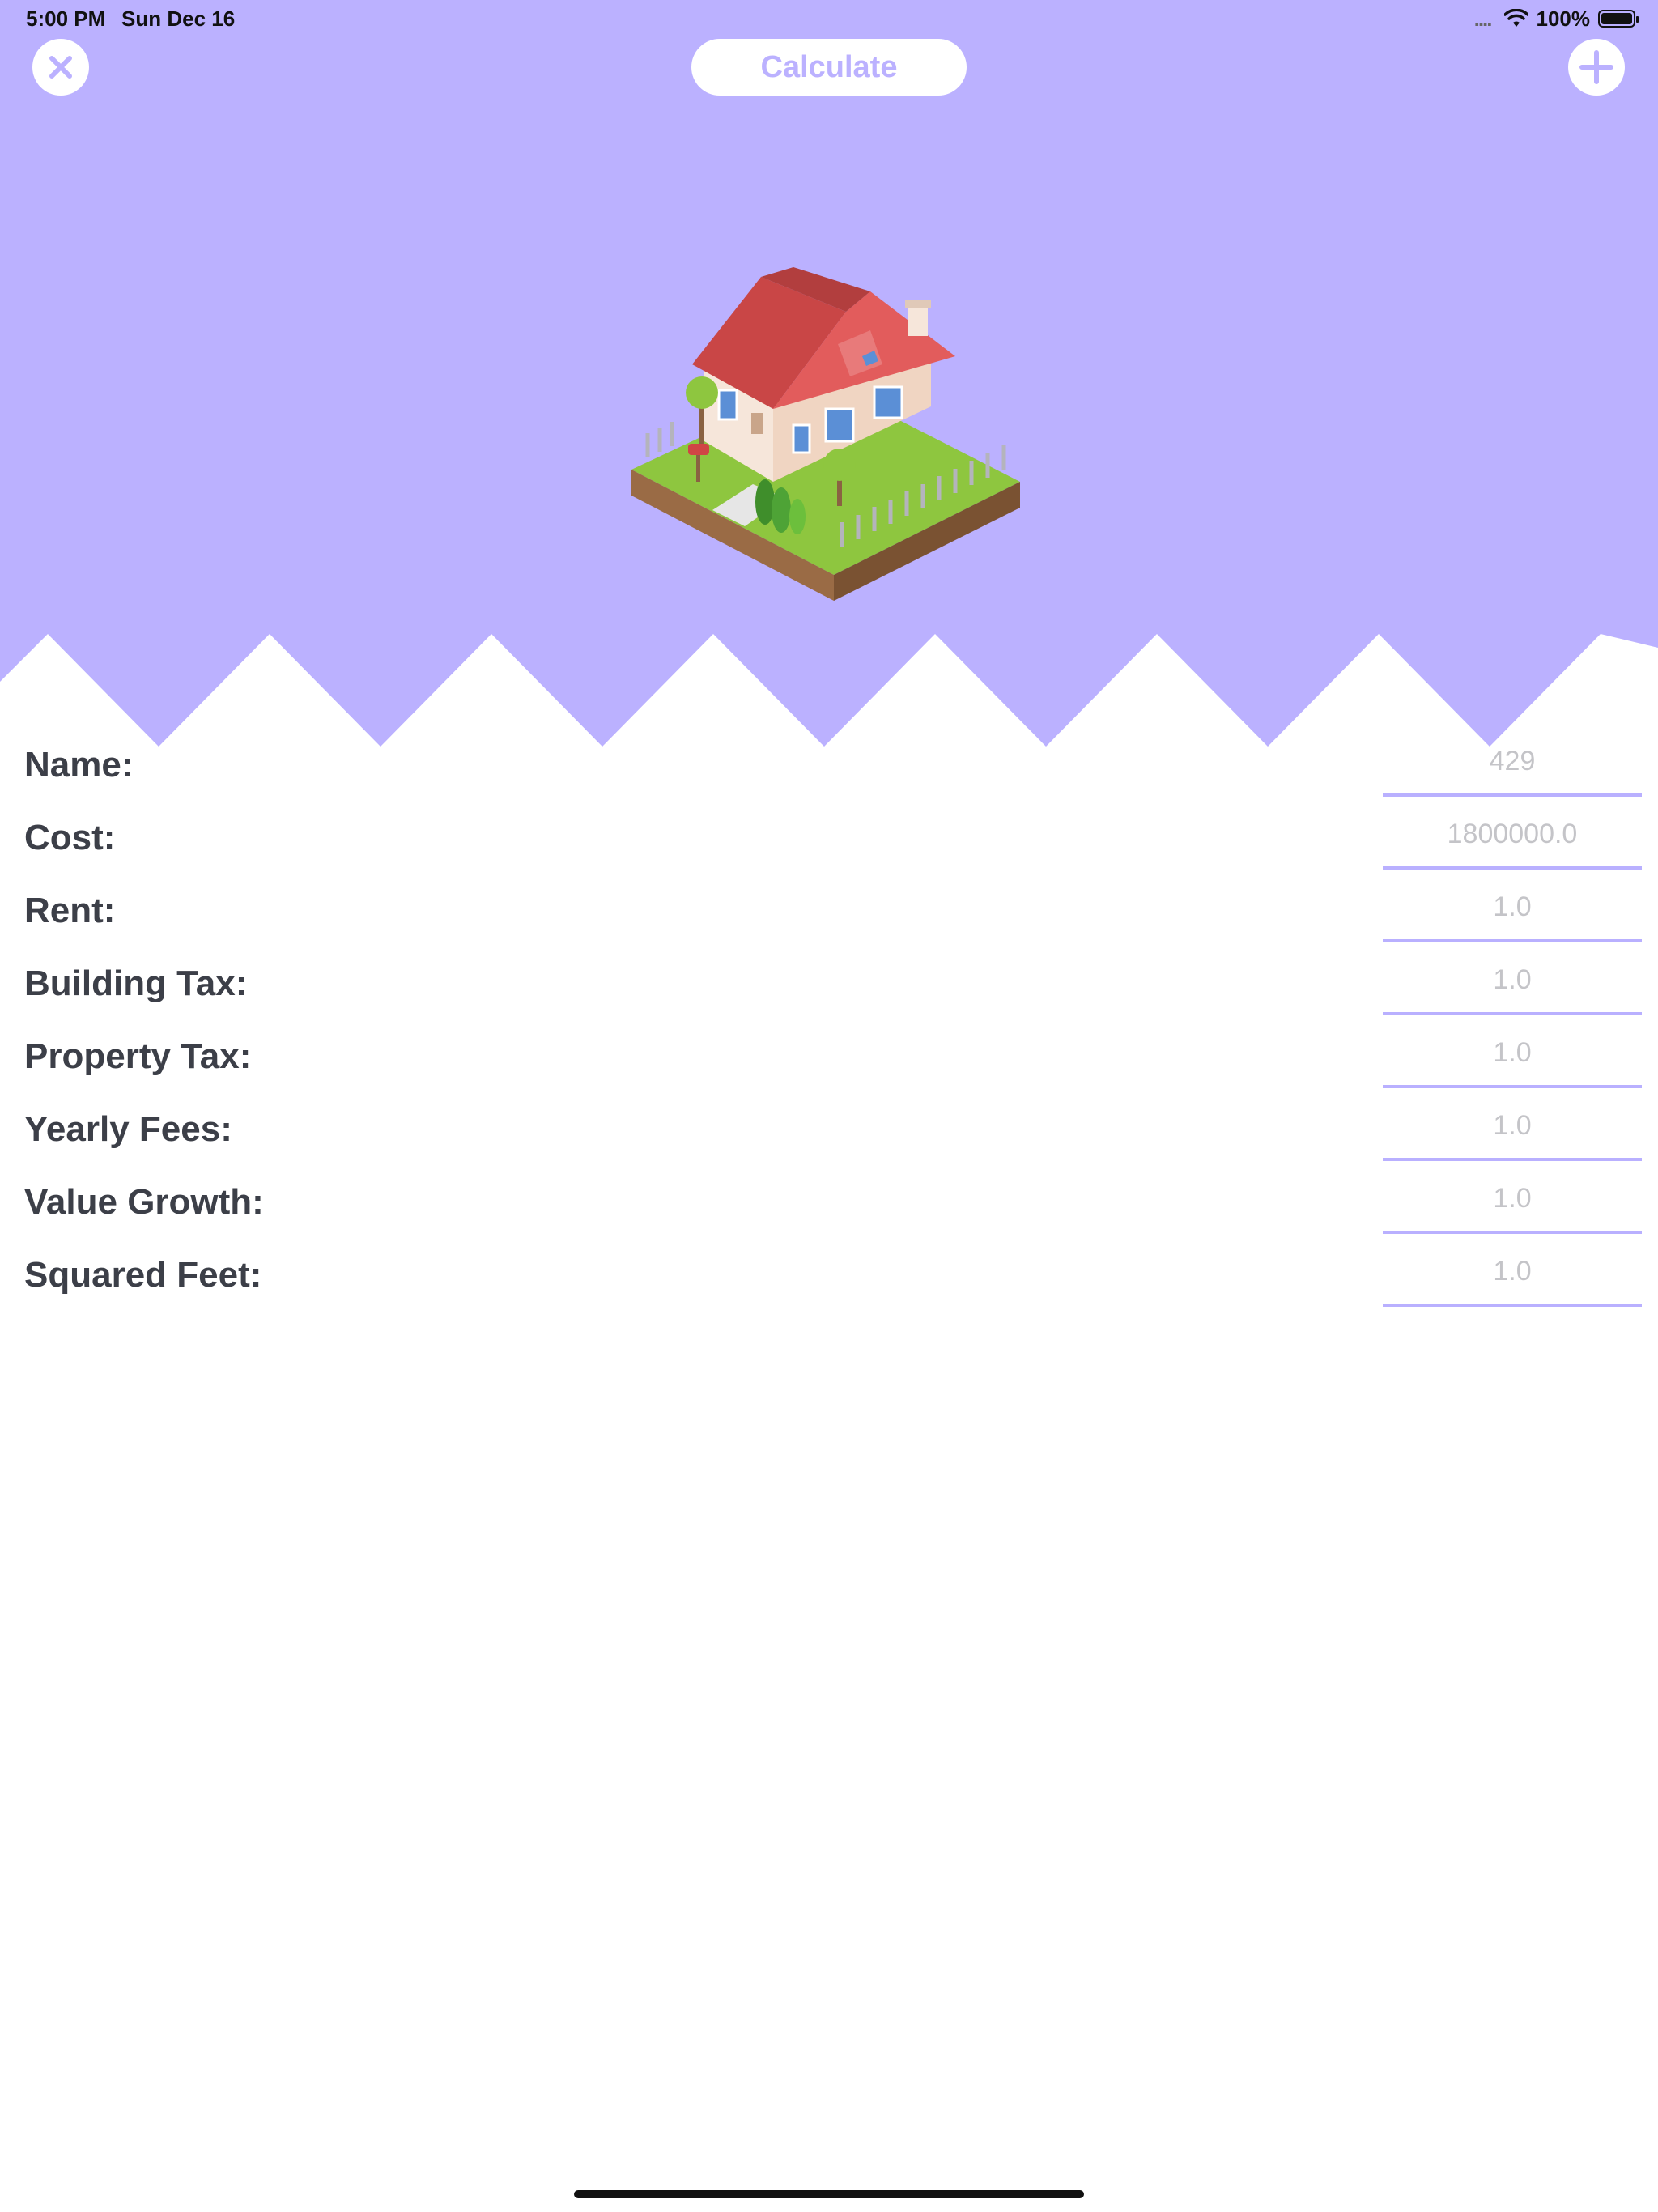 This screenshot has height=2212, width=1658. Describe the element at coordinates (143, 1275) in the screenshot. I see `squared-feet-label: Squared Feet:` at that location.